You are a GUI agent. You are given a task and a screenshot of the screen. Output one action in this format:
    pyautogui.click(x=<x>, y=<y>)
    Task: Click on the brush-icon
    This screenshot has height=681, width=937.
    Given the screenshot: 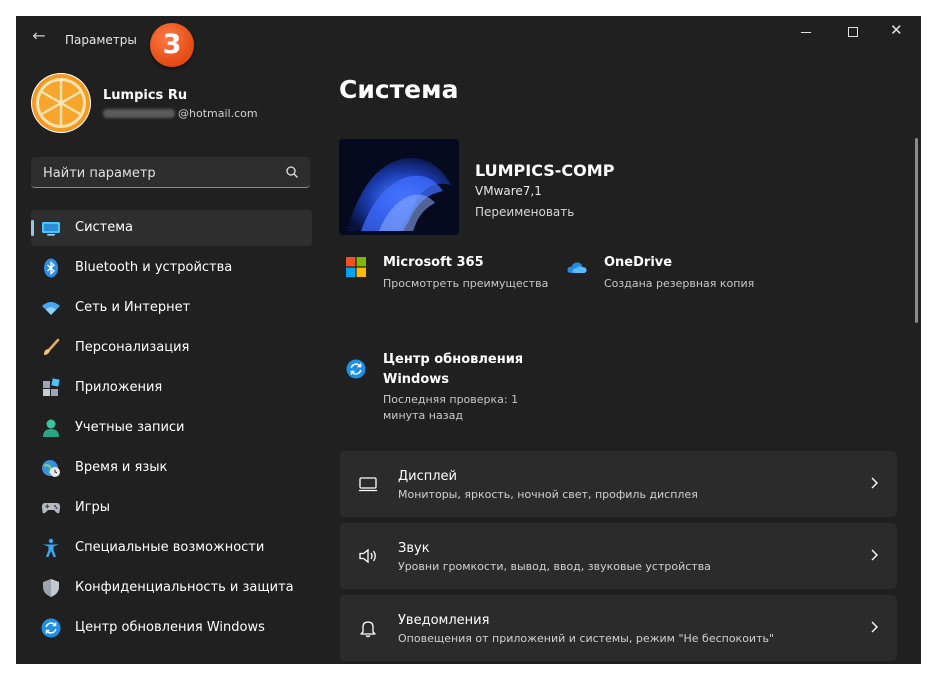 What is the action you would take?
    pyautogui.click(x=52, y=346)
    